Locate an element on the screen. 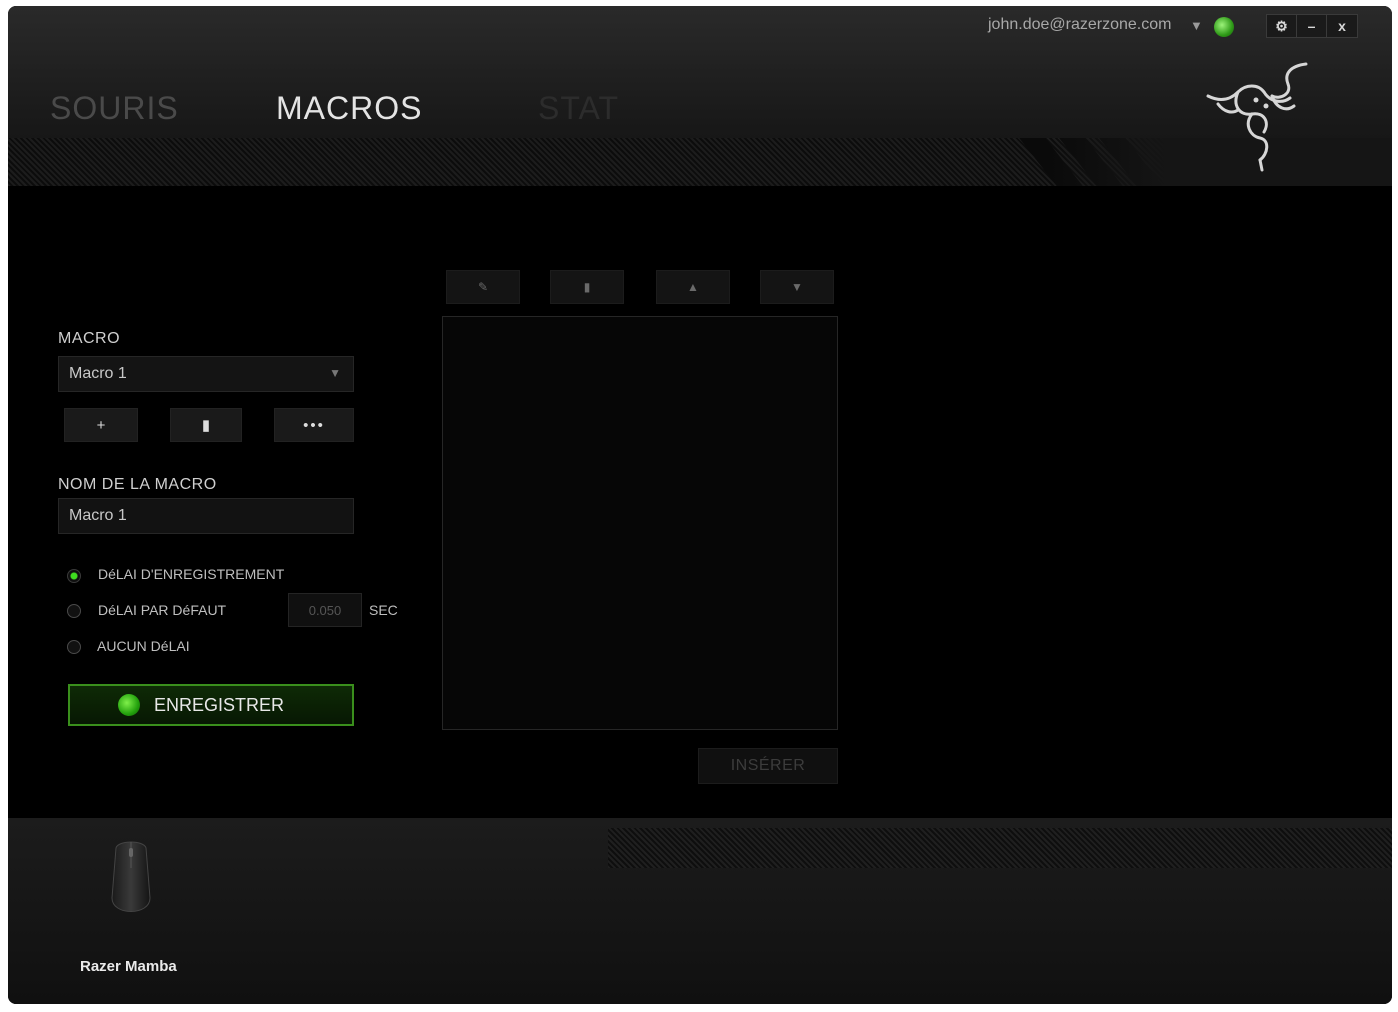  razer-snake-logo-icon is located at coordinates (1257, 117).